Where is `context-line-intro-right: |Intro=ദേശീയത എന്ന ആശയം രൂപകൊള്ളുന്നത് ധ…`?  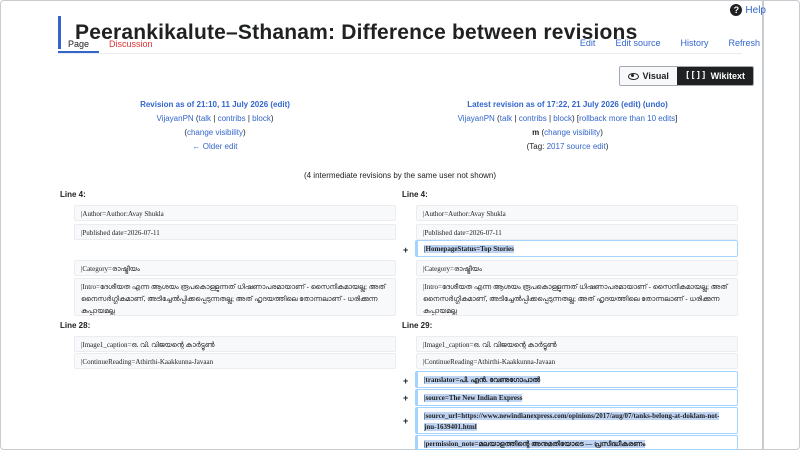
context-line-intro-right: |Intro=ദേശീയത എന്ന ആശയം രൂപകൊള്ളുന്നത് ധ… is located at coordinates (577, 297).